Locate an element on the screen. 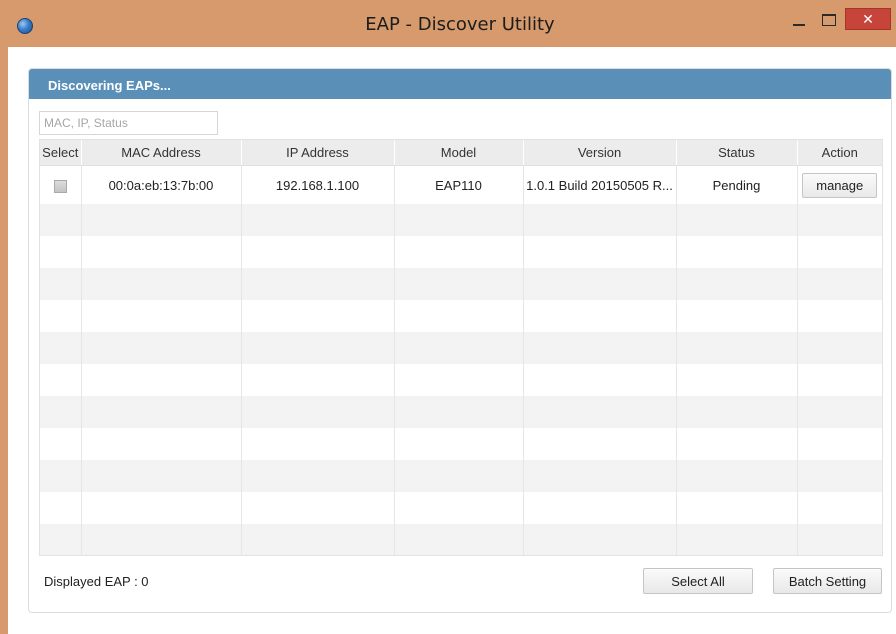 The height and width of the screenshot is (634, 896). model-cell: EAP110 is located at coordinates (459, 184).